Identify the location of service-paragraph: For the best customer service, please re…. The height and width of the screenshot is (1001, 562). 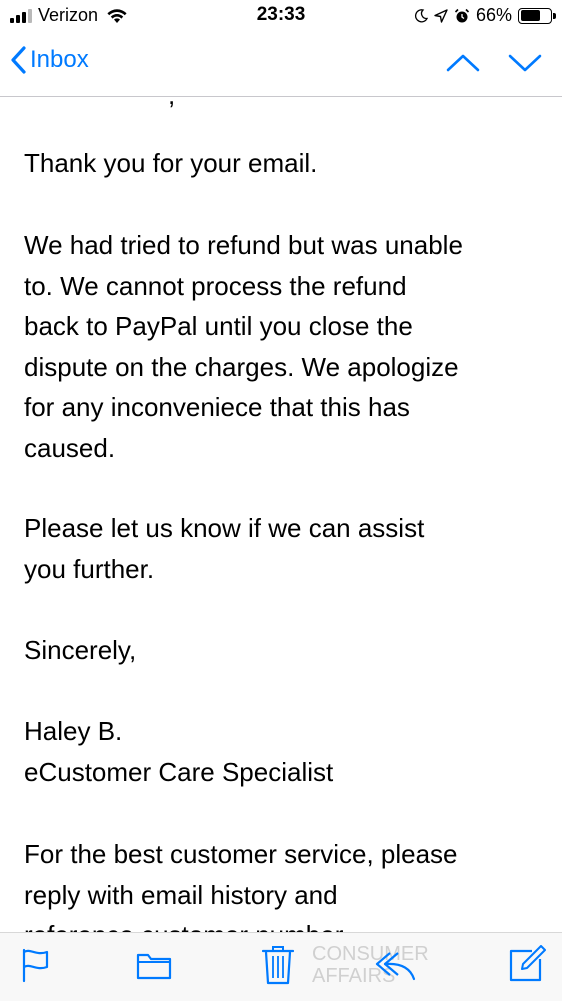
(241, 885).